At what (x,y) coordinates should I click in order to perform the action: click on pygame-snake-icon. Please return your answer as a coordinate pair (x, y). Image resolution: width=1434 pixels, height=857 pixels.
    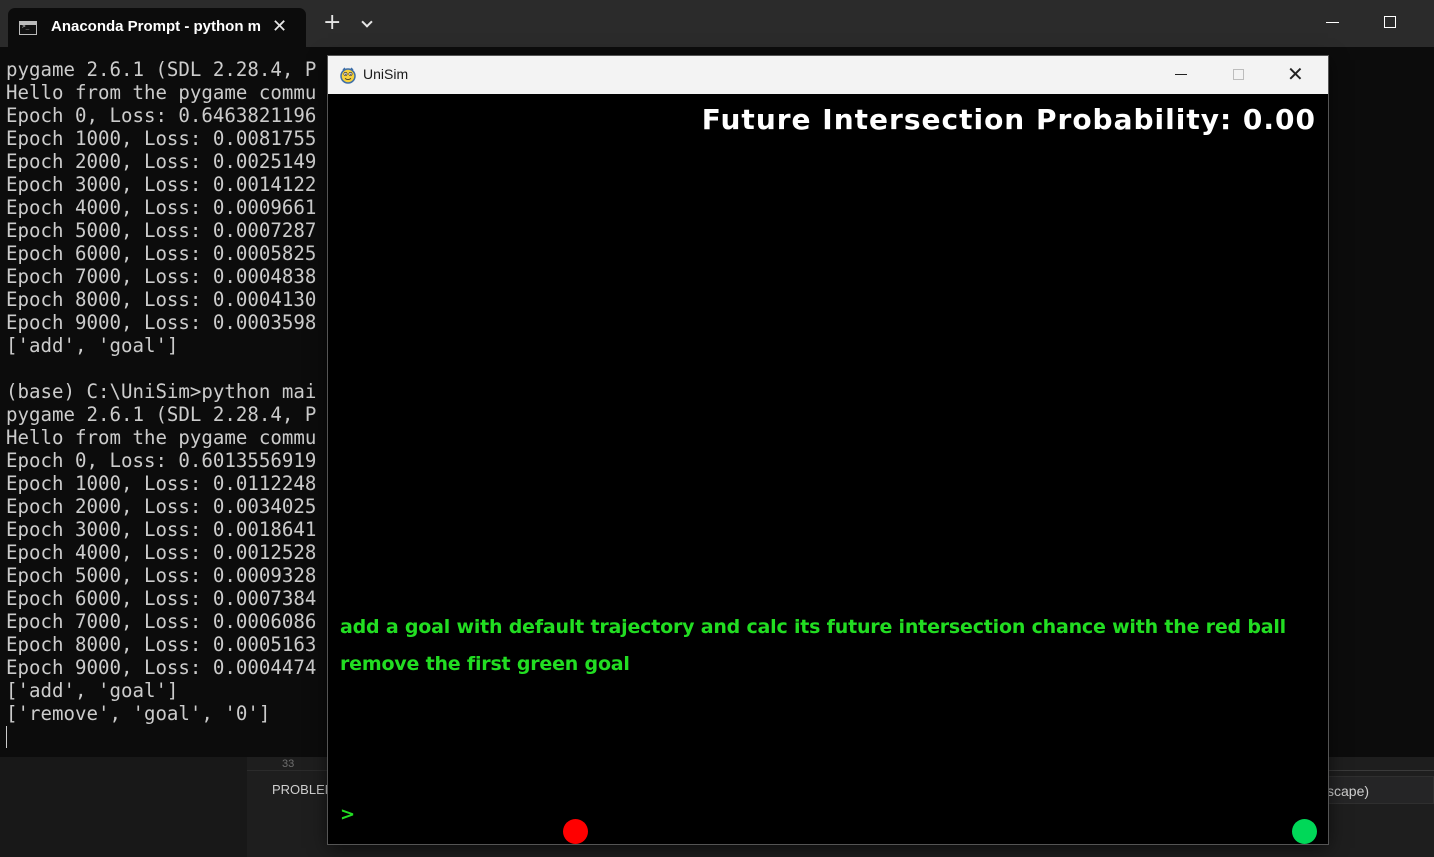
    Looking at the image, I should click on (348, 75).